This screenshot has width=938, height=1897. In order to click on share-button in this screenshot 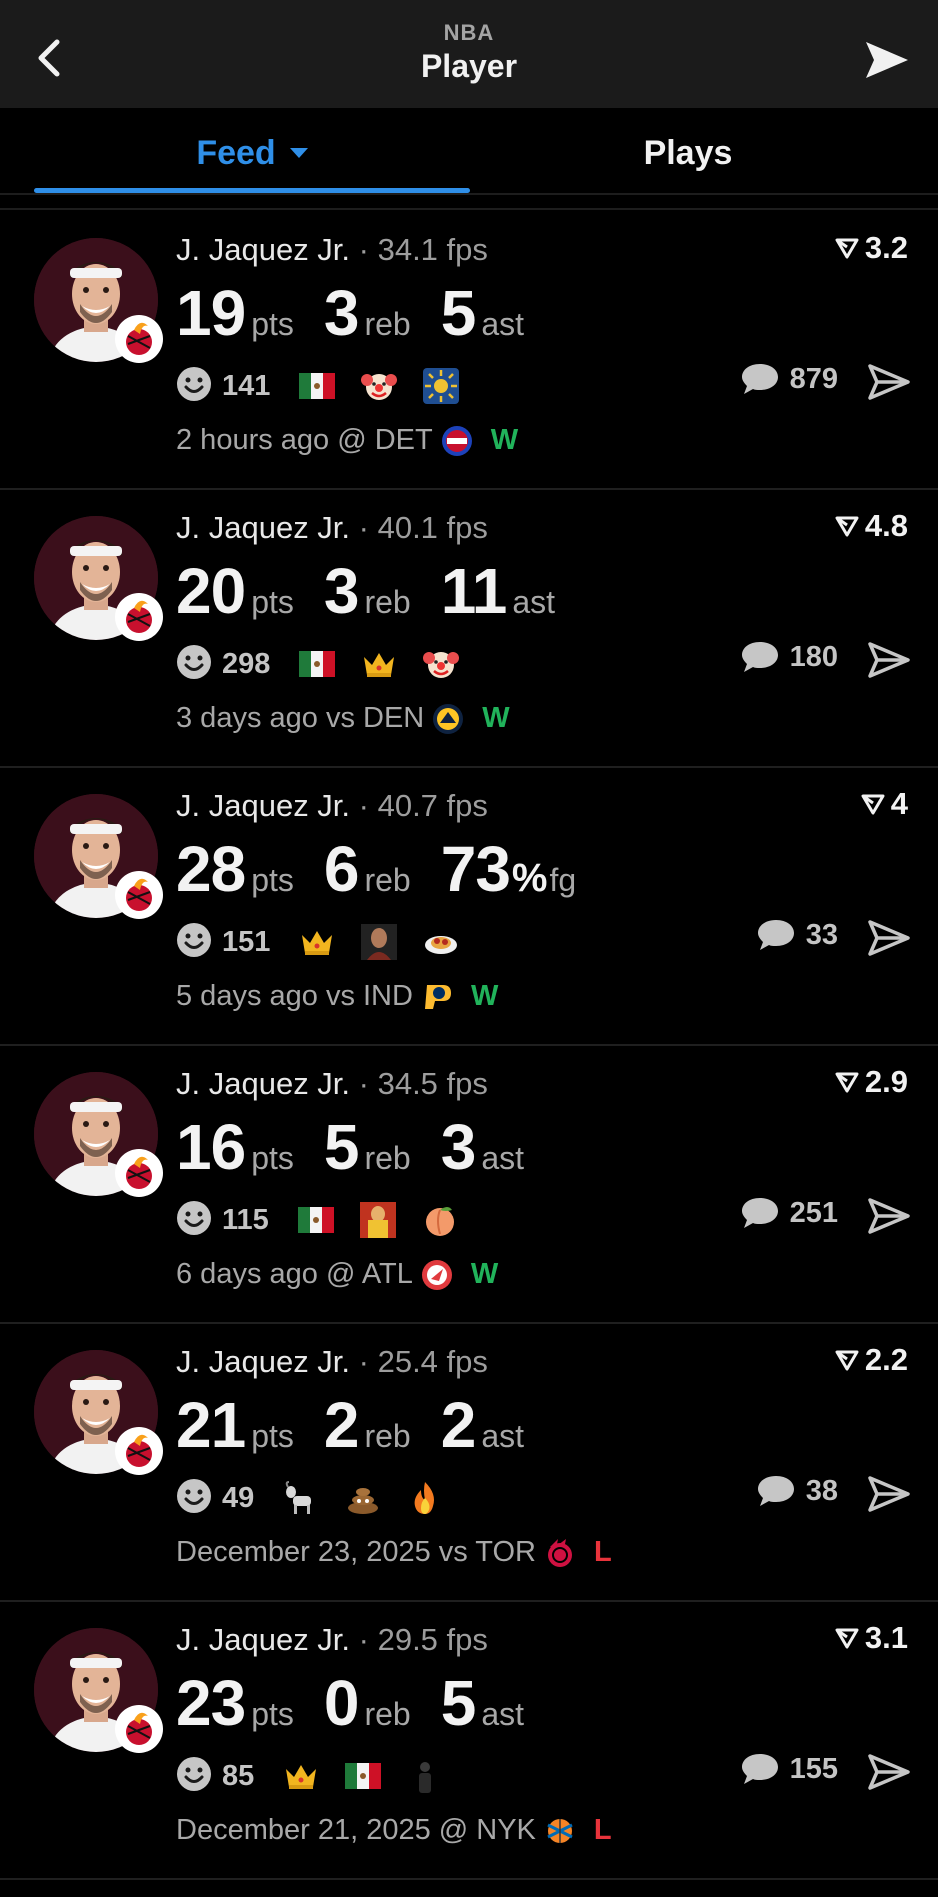, I will do `click(887, 60)`.